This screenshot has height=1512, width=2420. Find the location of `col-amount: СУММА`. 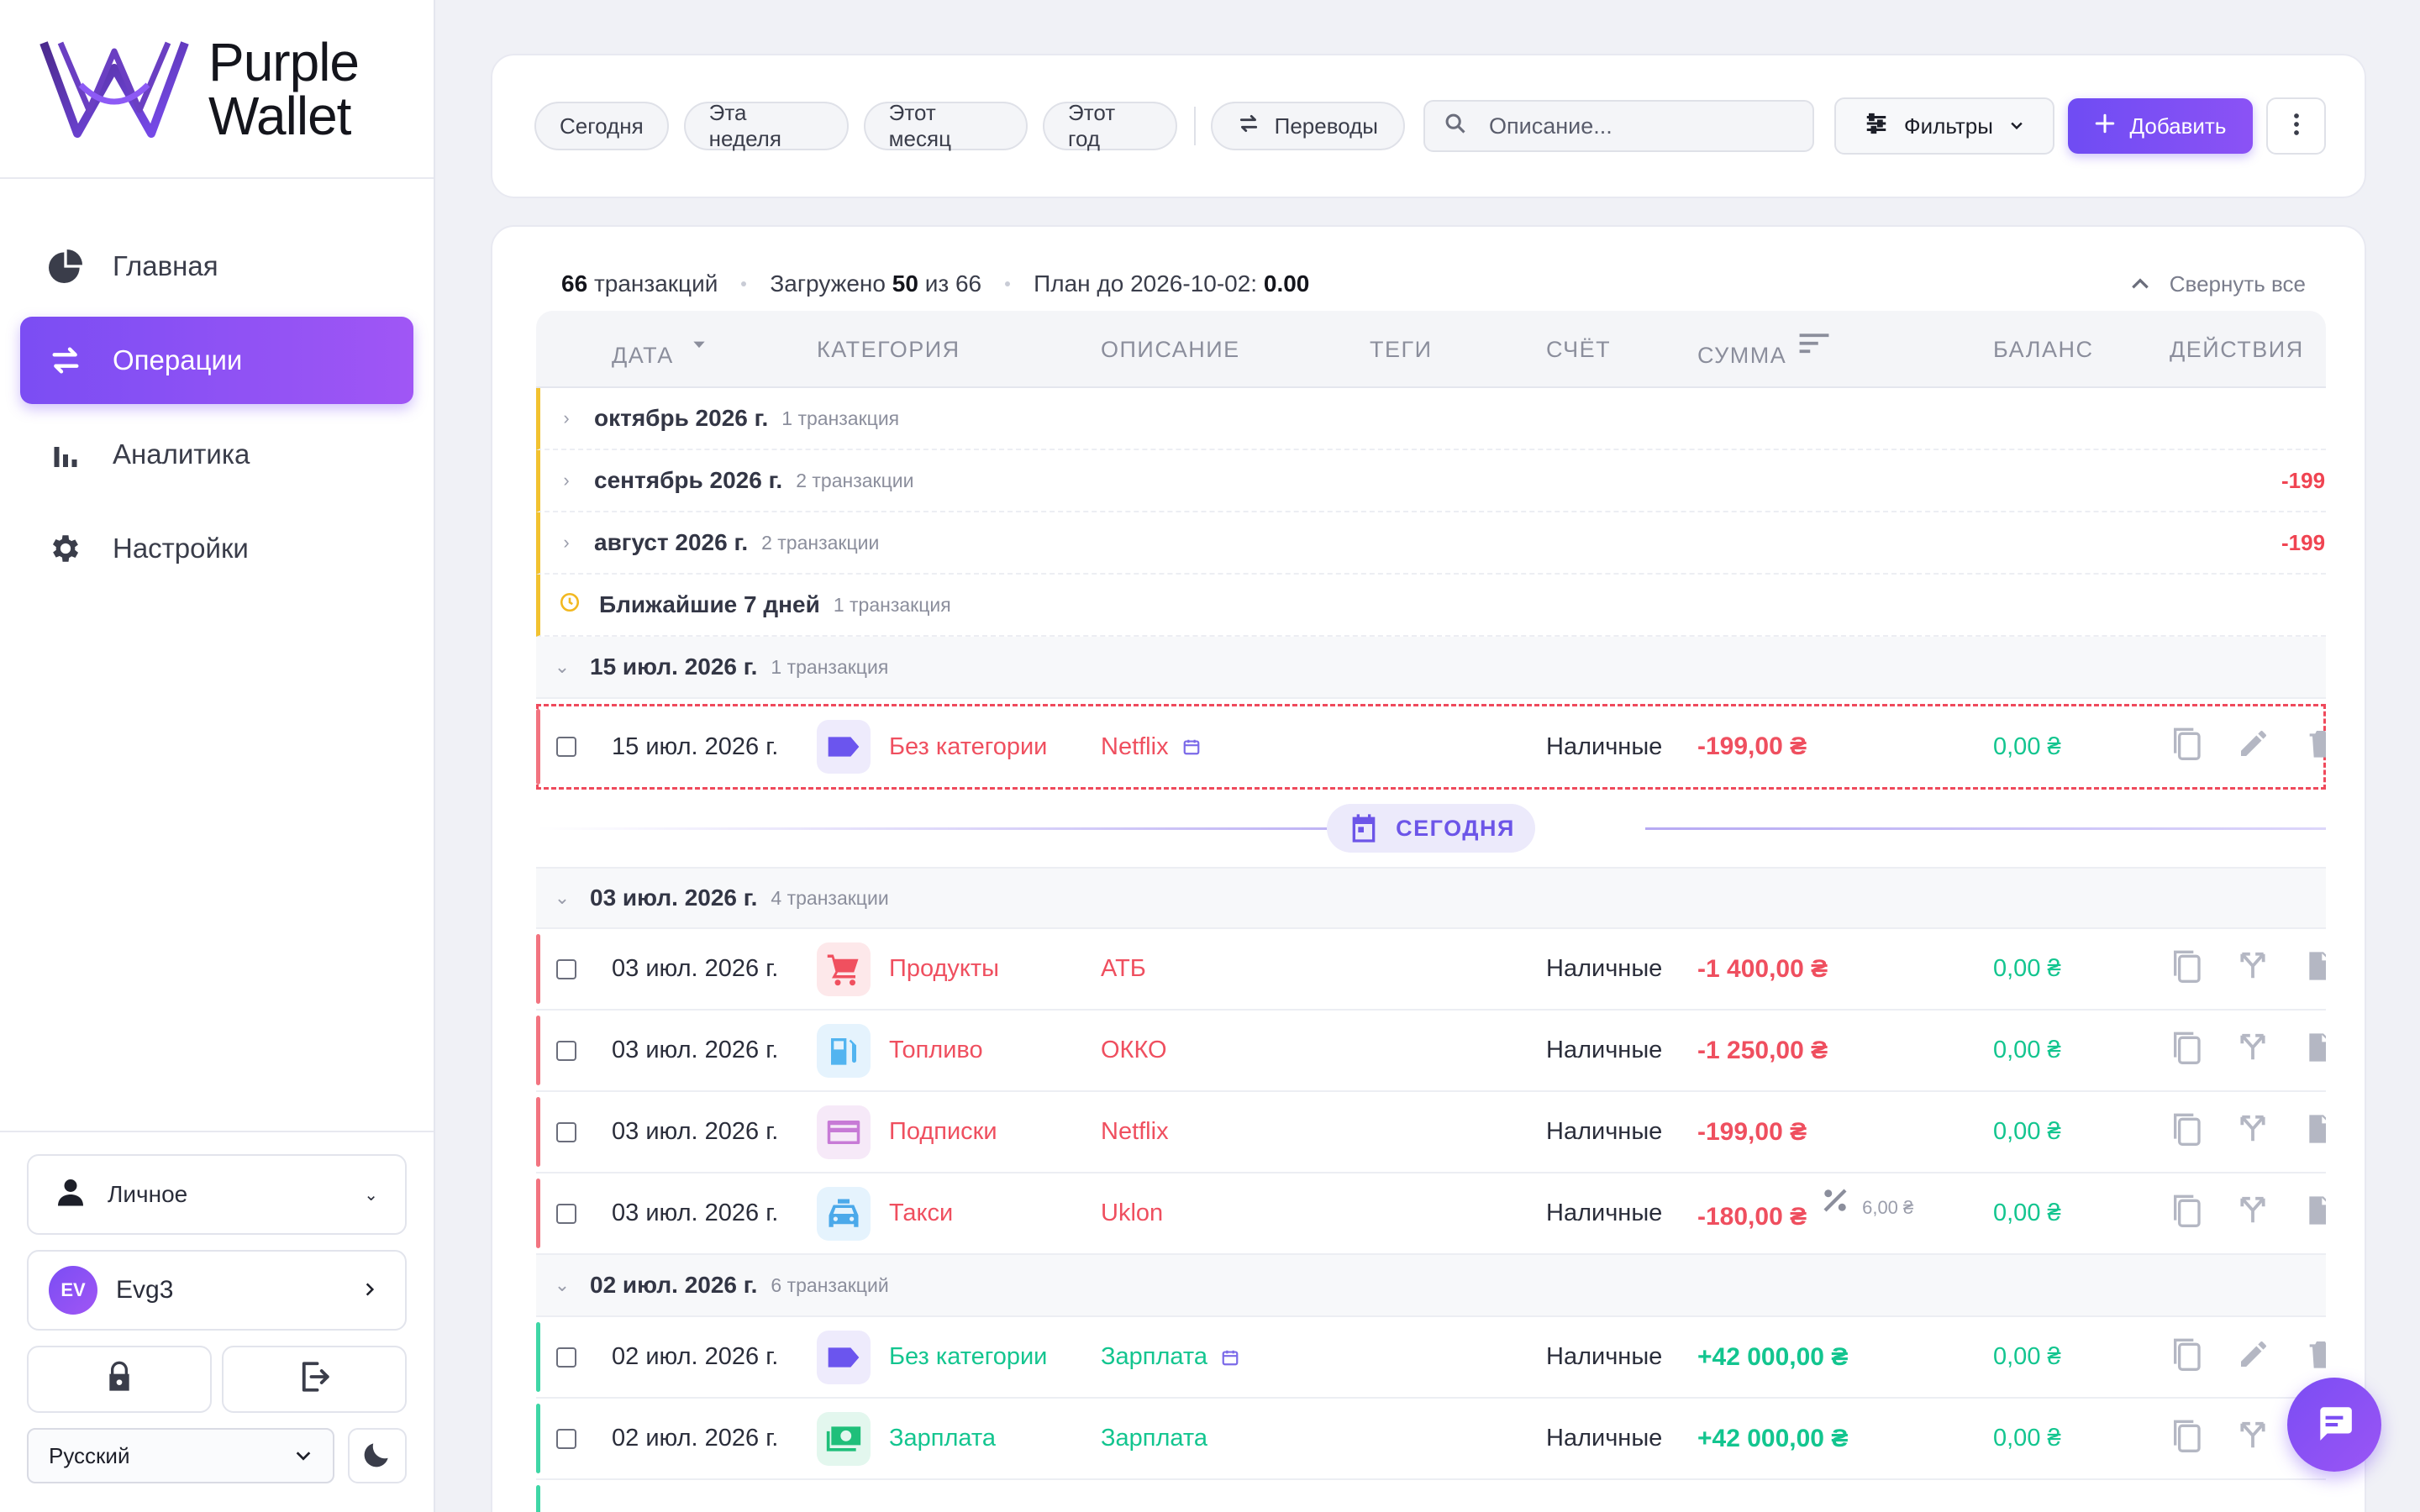

col-amount: СУММА is located at coordinates (1763, 349).